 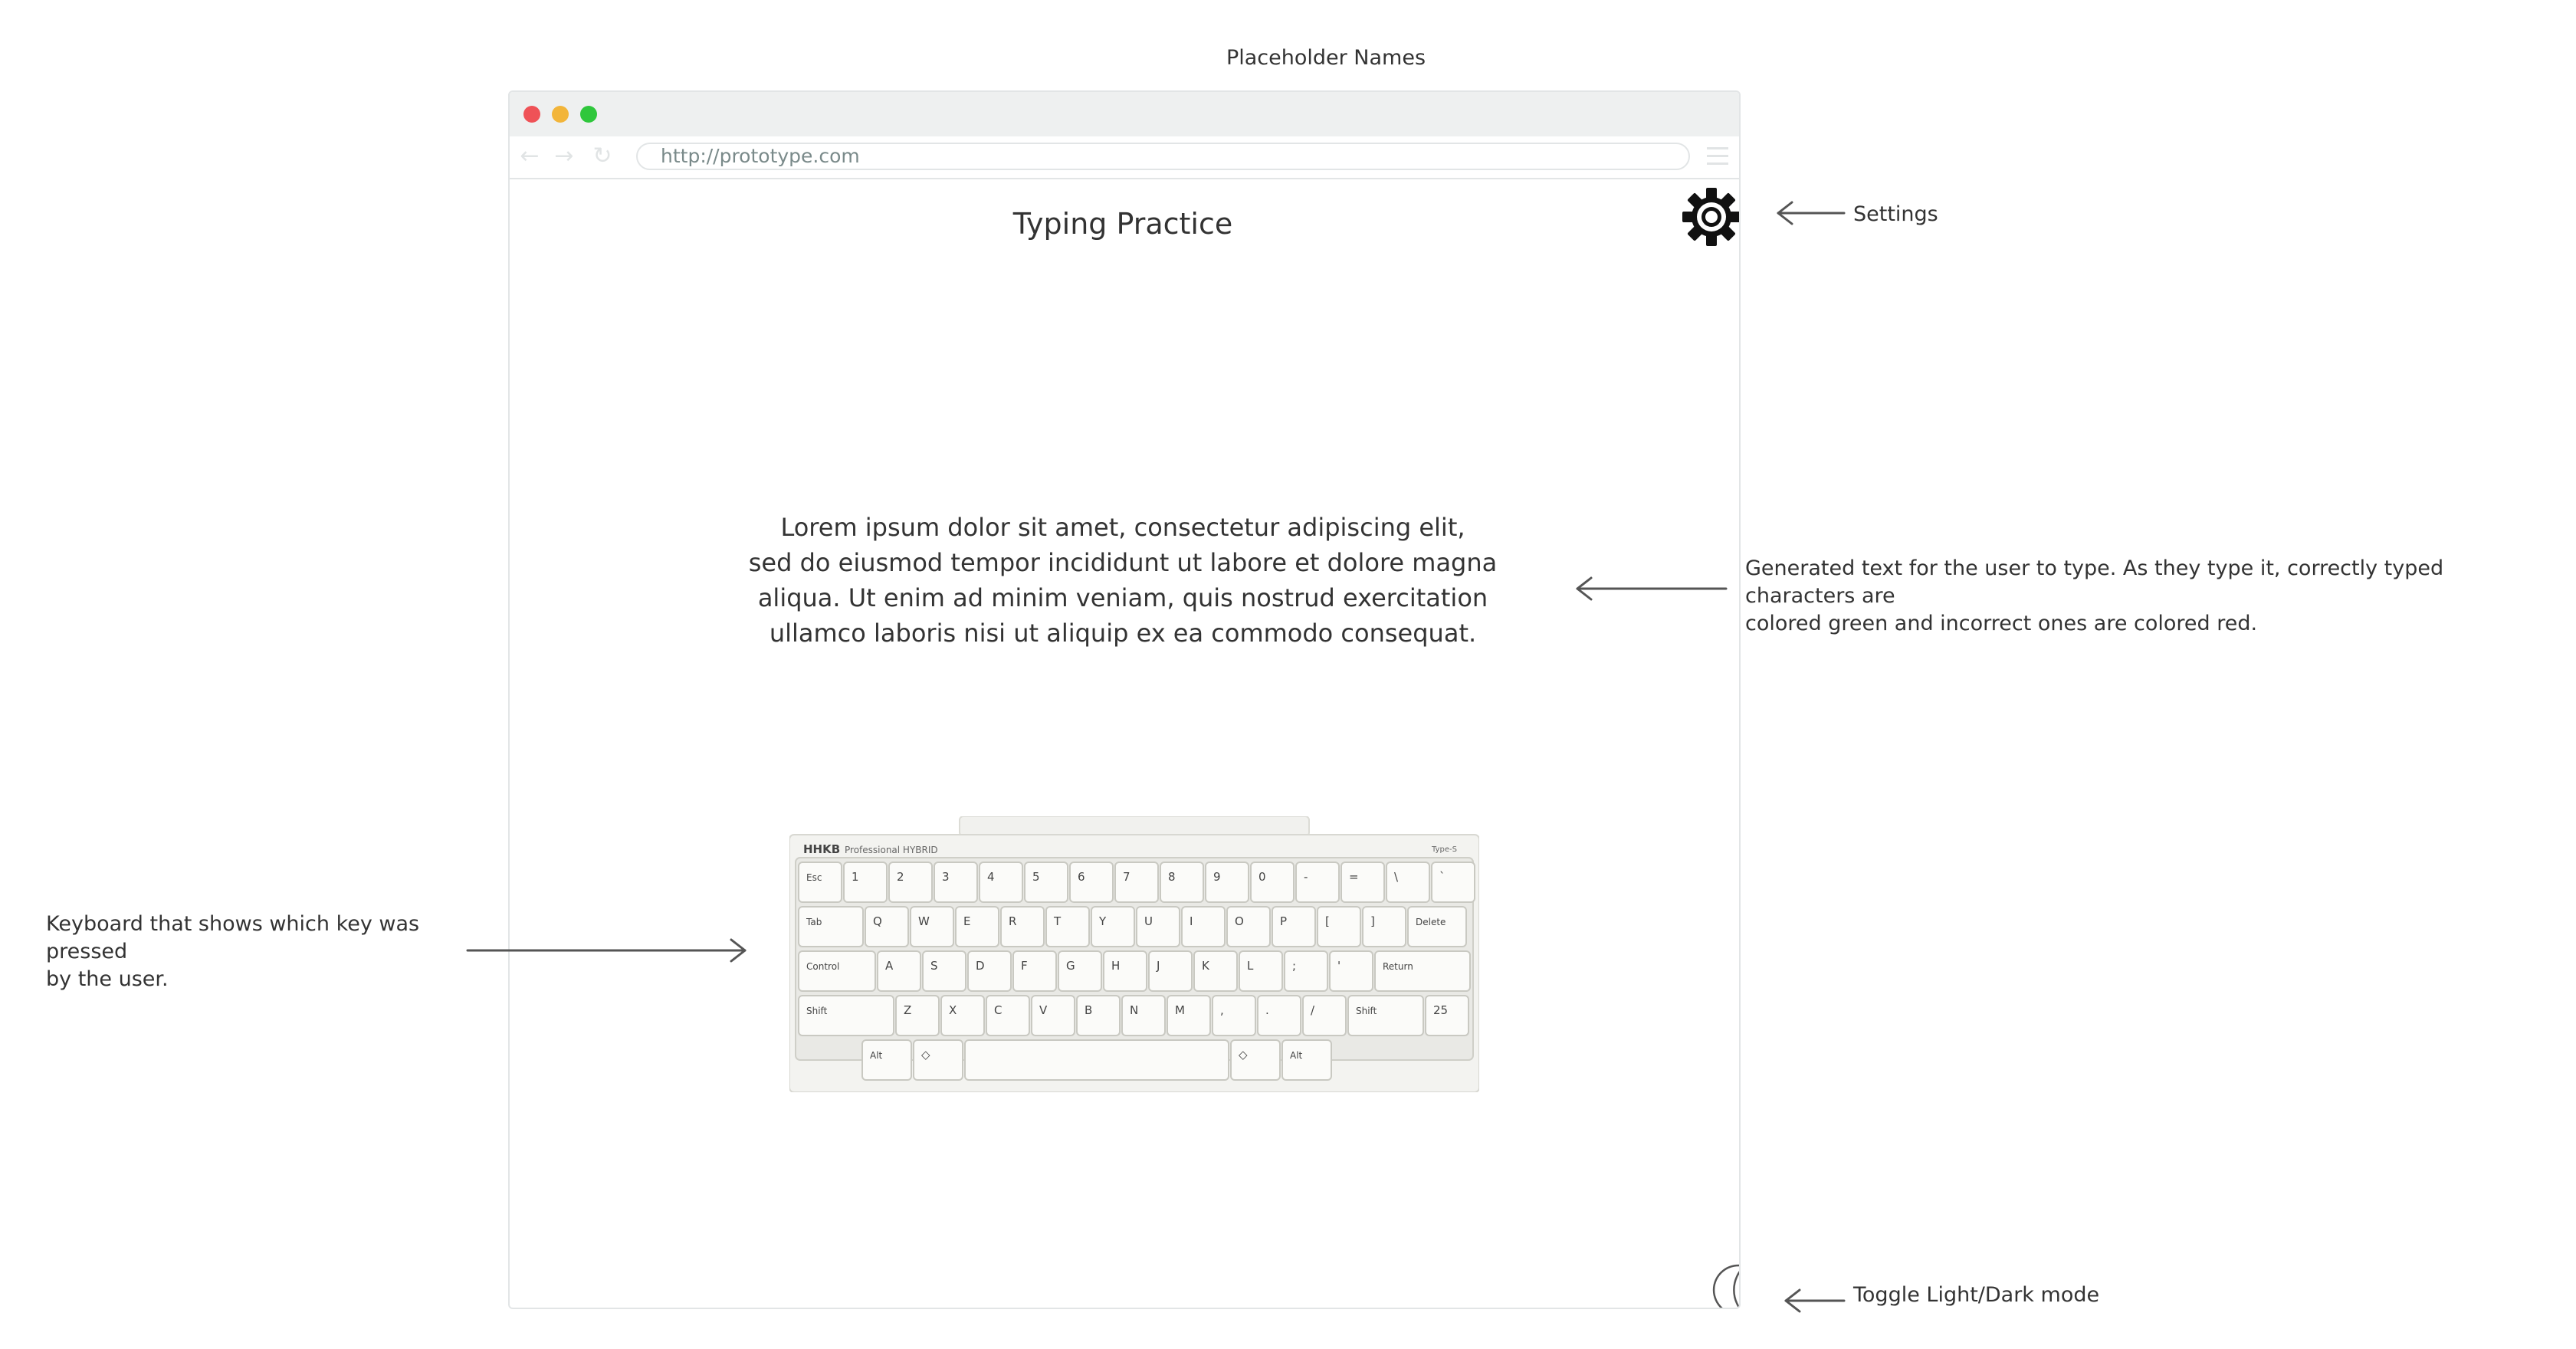 I want to click on keyboard-key-label: H, so click(x=1115, y=966).